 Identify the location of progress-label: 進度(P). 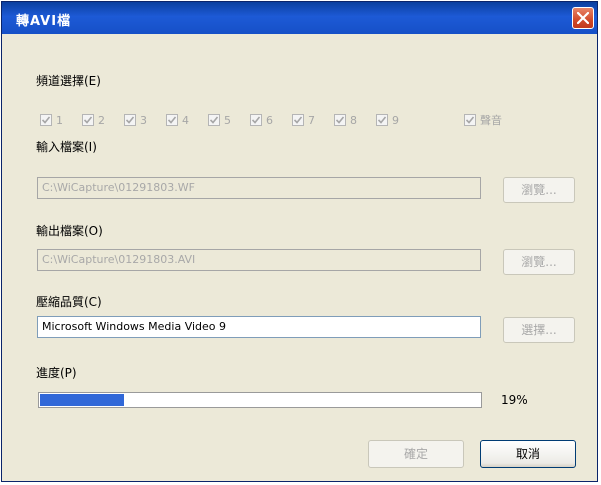
(56, 373).